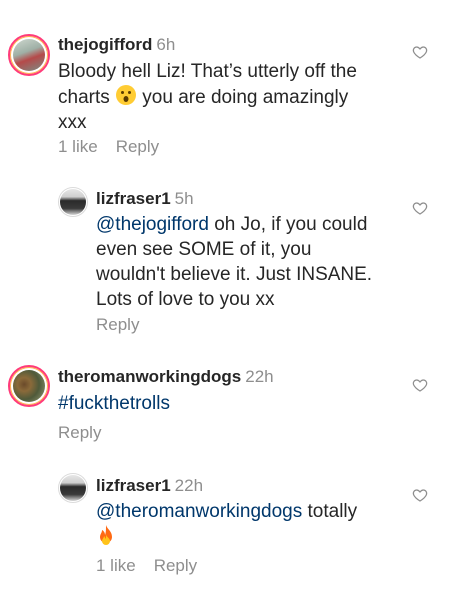  What do you see at coordinates (126, 95) in the screenshot?
I see `surprised-emoji-icon` at bounding box center [126, 95].